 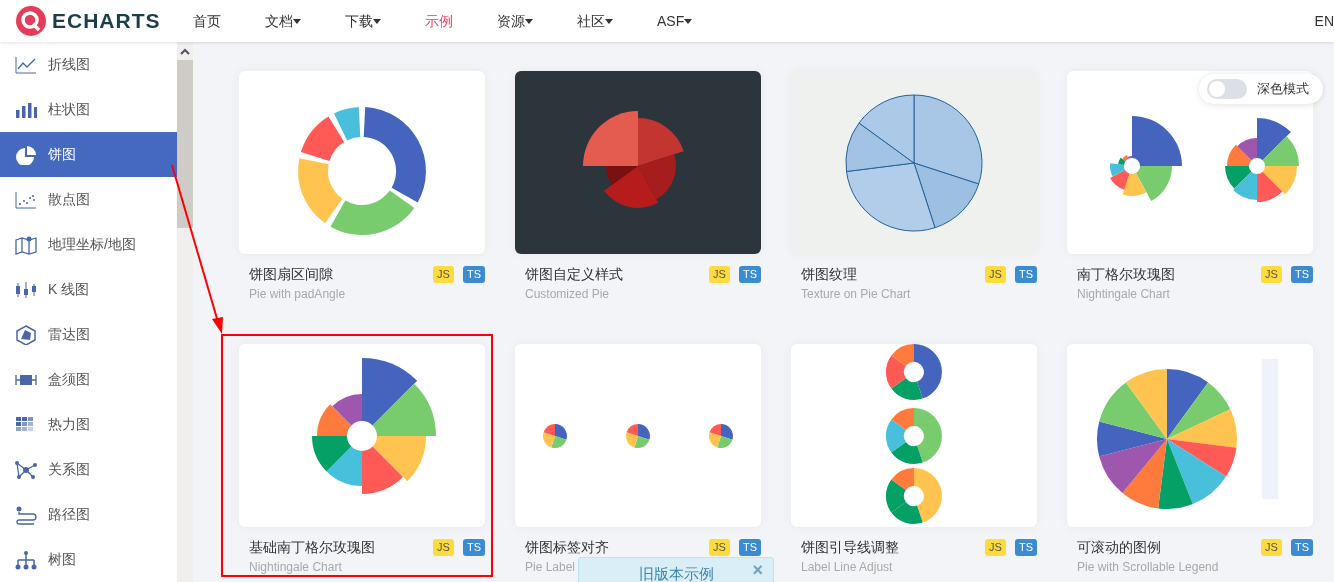 I want to click on nav-link: 首页, so click(x=207, y=21).